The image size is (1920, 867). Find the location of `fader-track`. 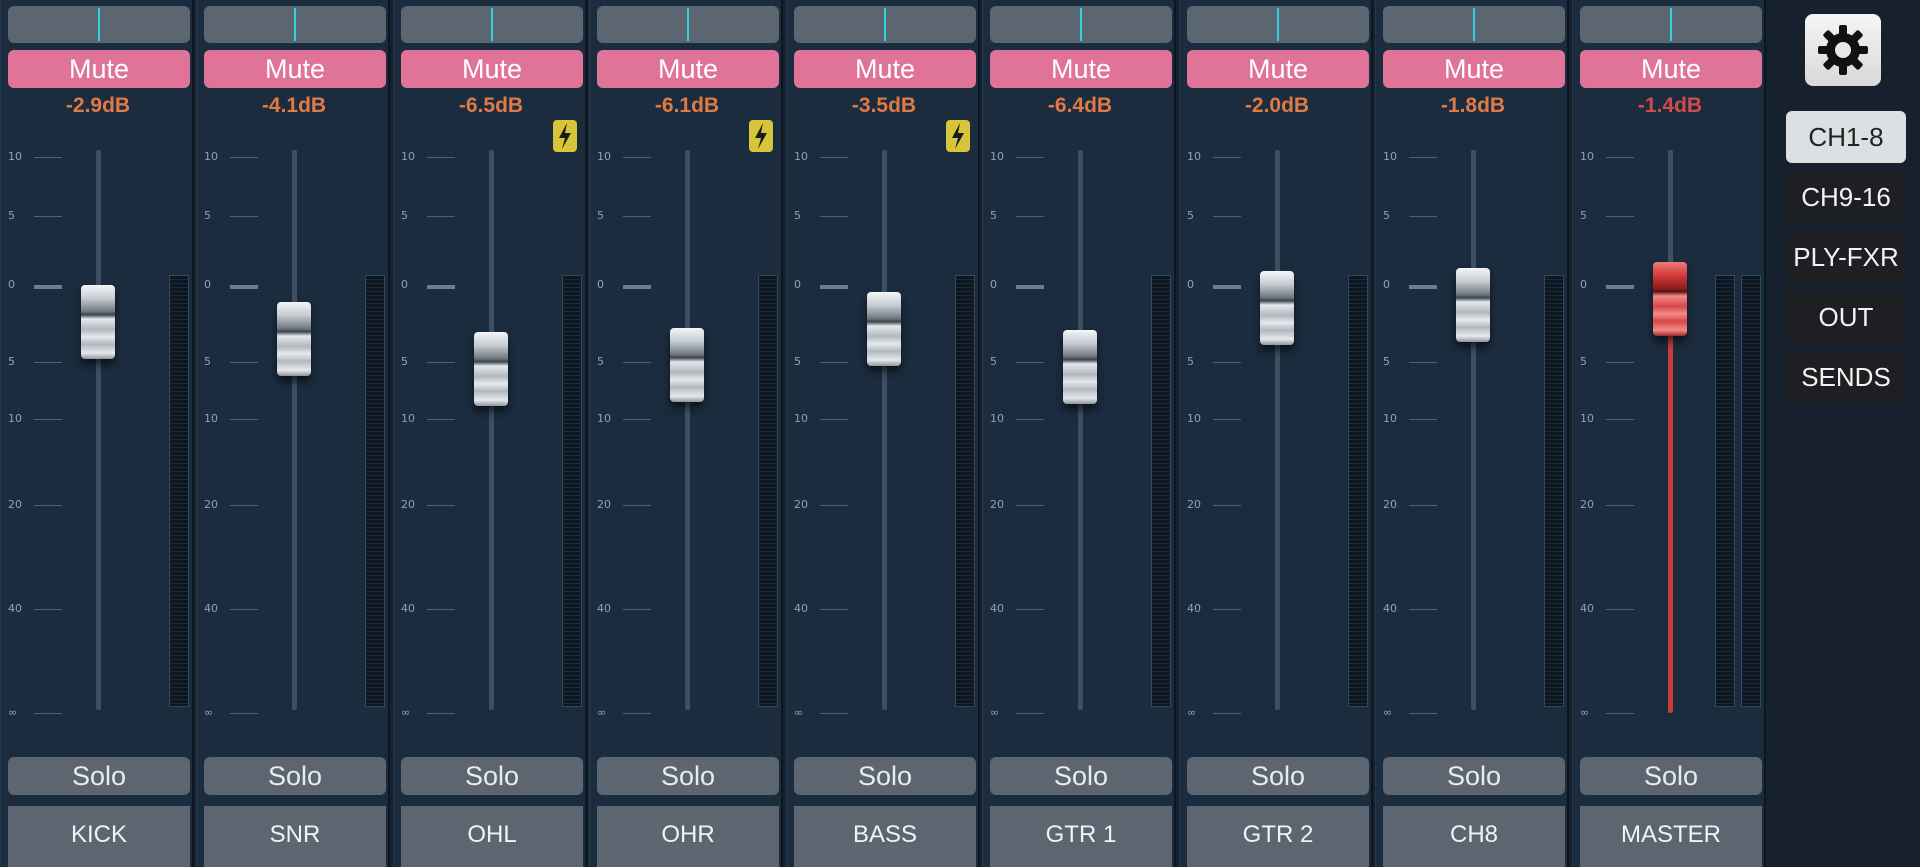

fader-track is located at coordinates (1277, 430).